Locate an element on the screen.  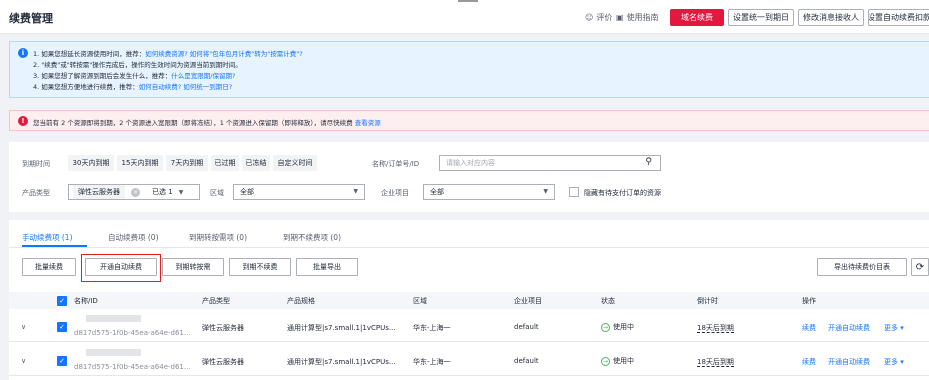
no-renew-button: 到期不续费 is located at coordinates (260, 267).